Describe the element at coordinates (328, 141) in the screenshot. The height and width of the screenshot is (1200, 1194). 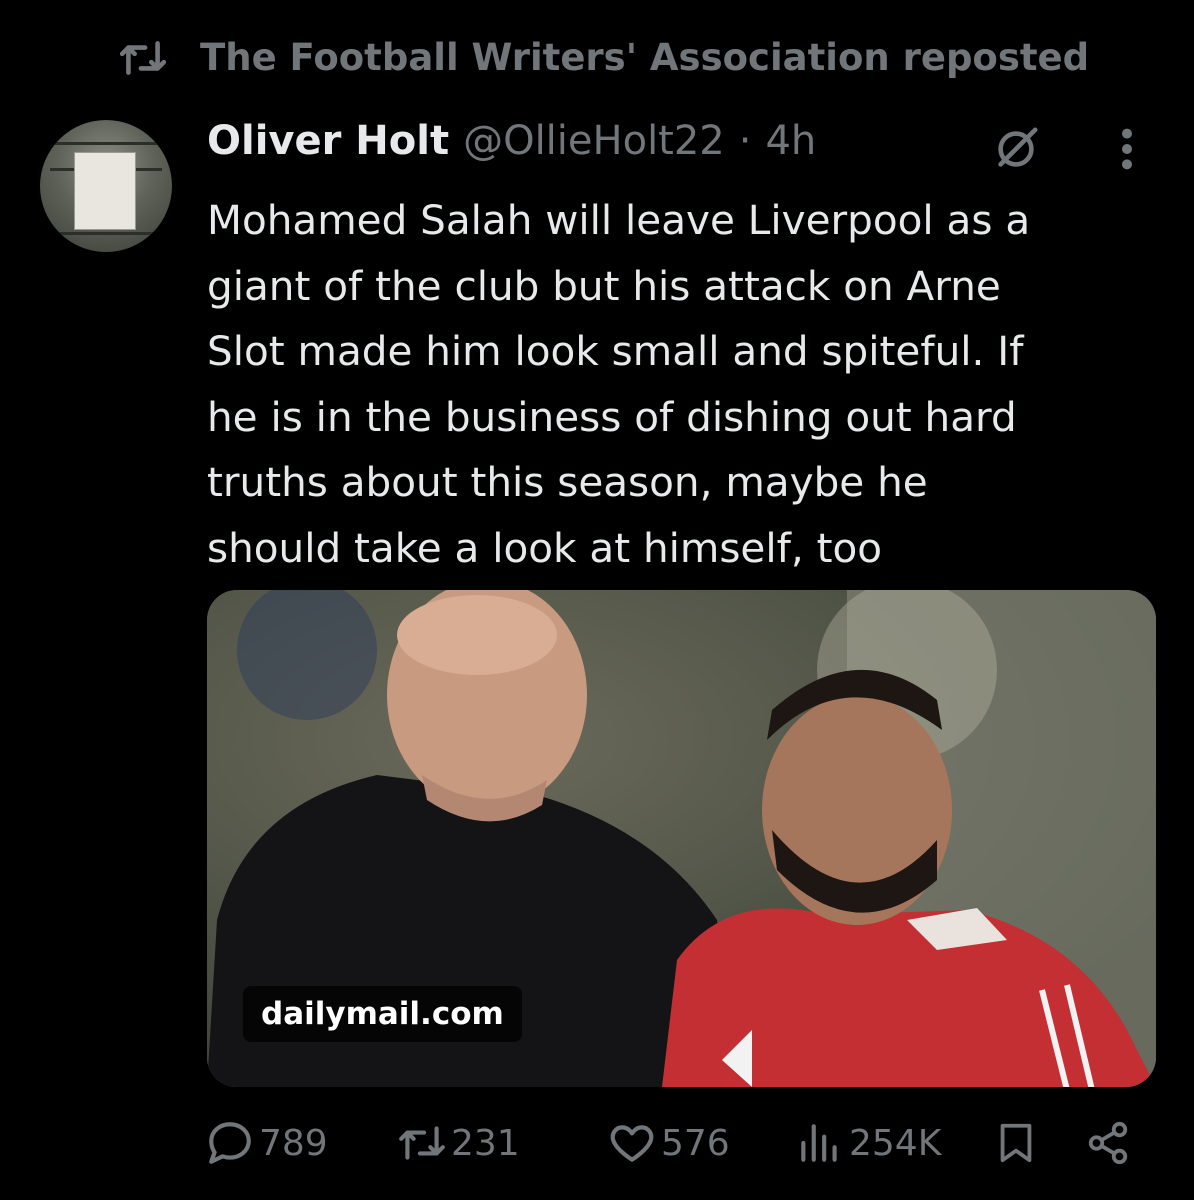
I see `author-name: Oliver Holt` at that location.